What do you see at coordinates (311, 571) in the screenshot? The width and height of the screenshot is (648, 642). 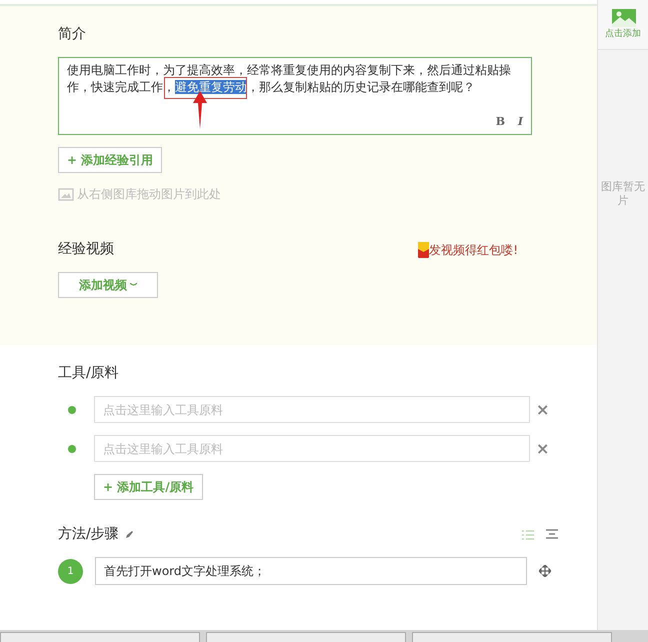 I see `step-input-field: 首先打开word文字处理系统；` at bounding box center [311, 571].